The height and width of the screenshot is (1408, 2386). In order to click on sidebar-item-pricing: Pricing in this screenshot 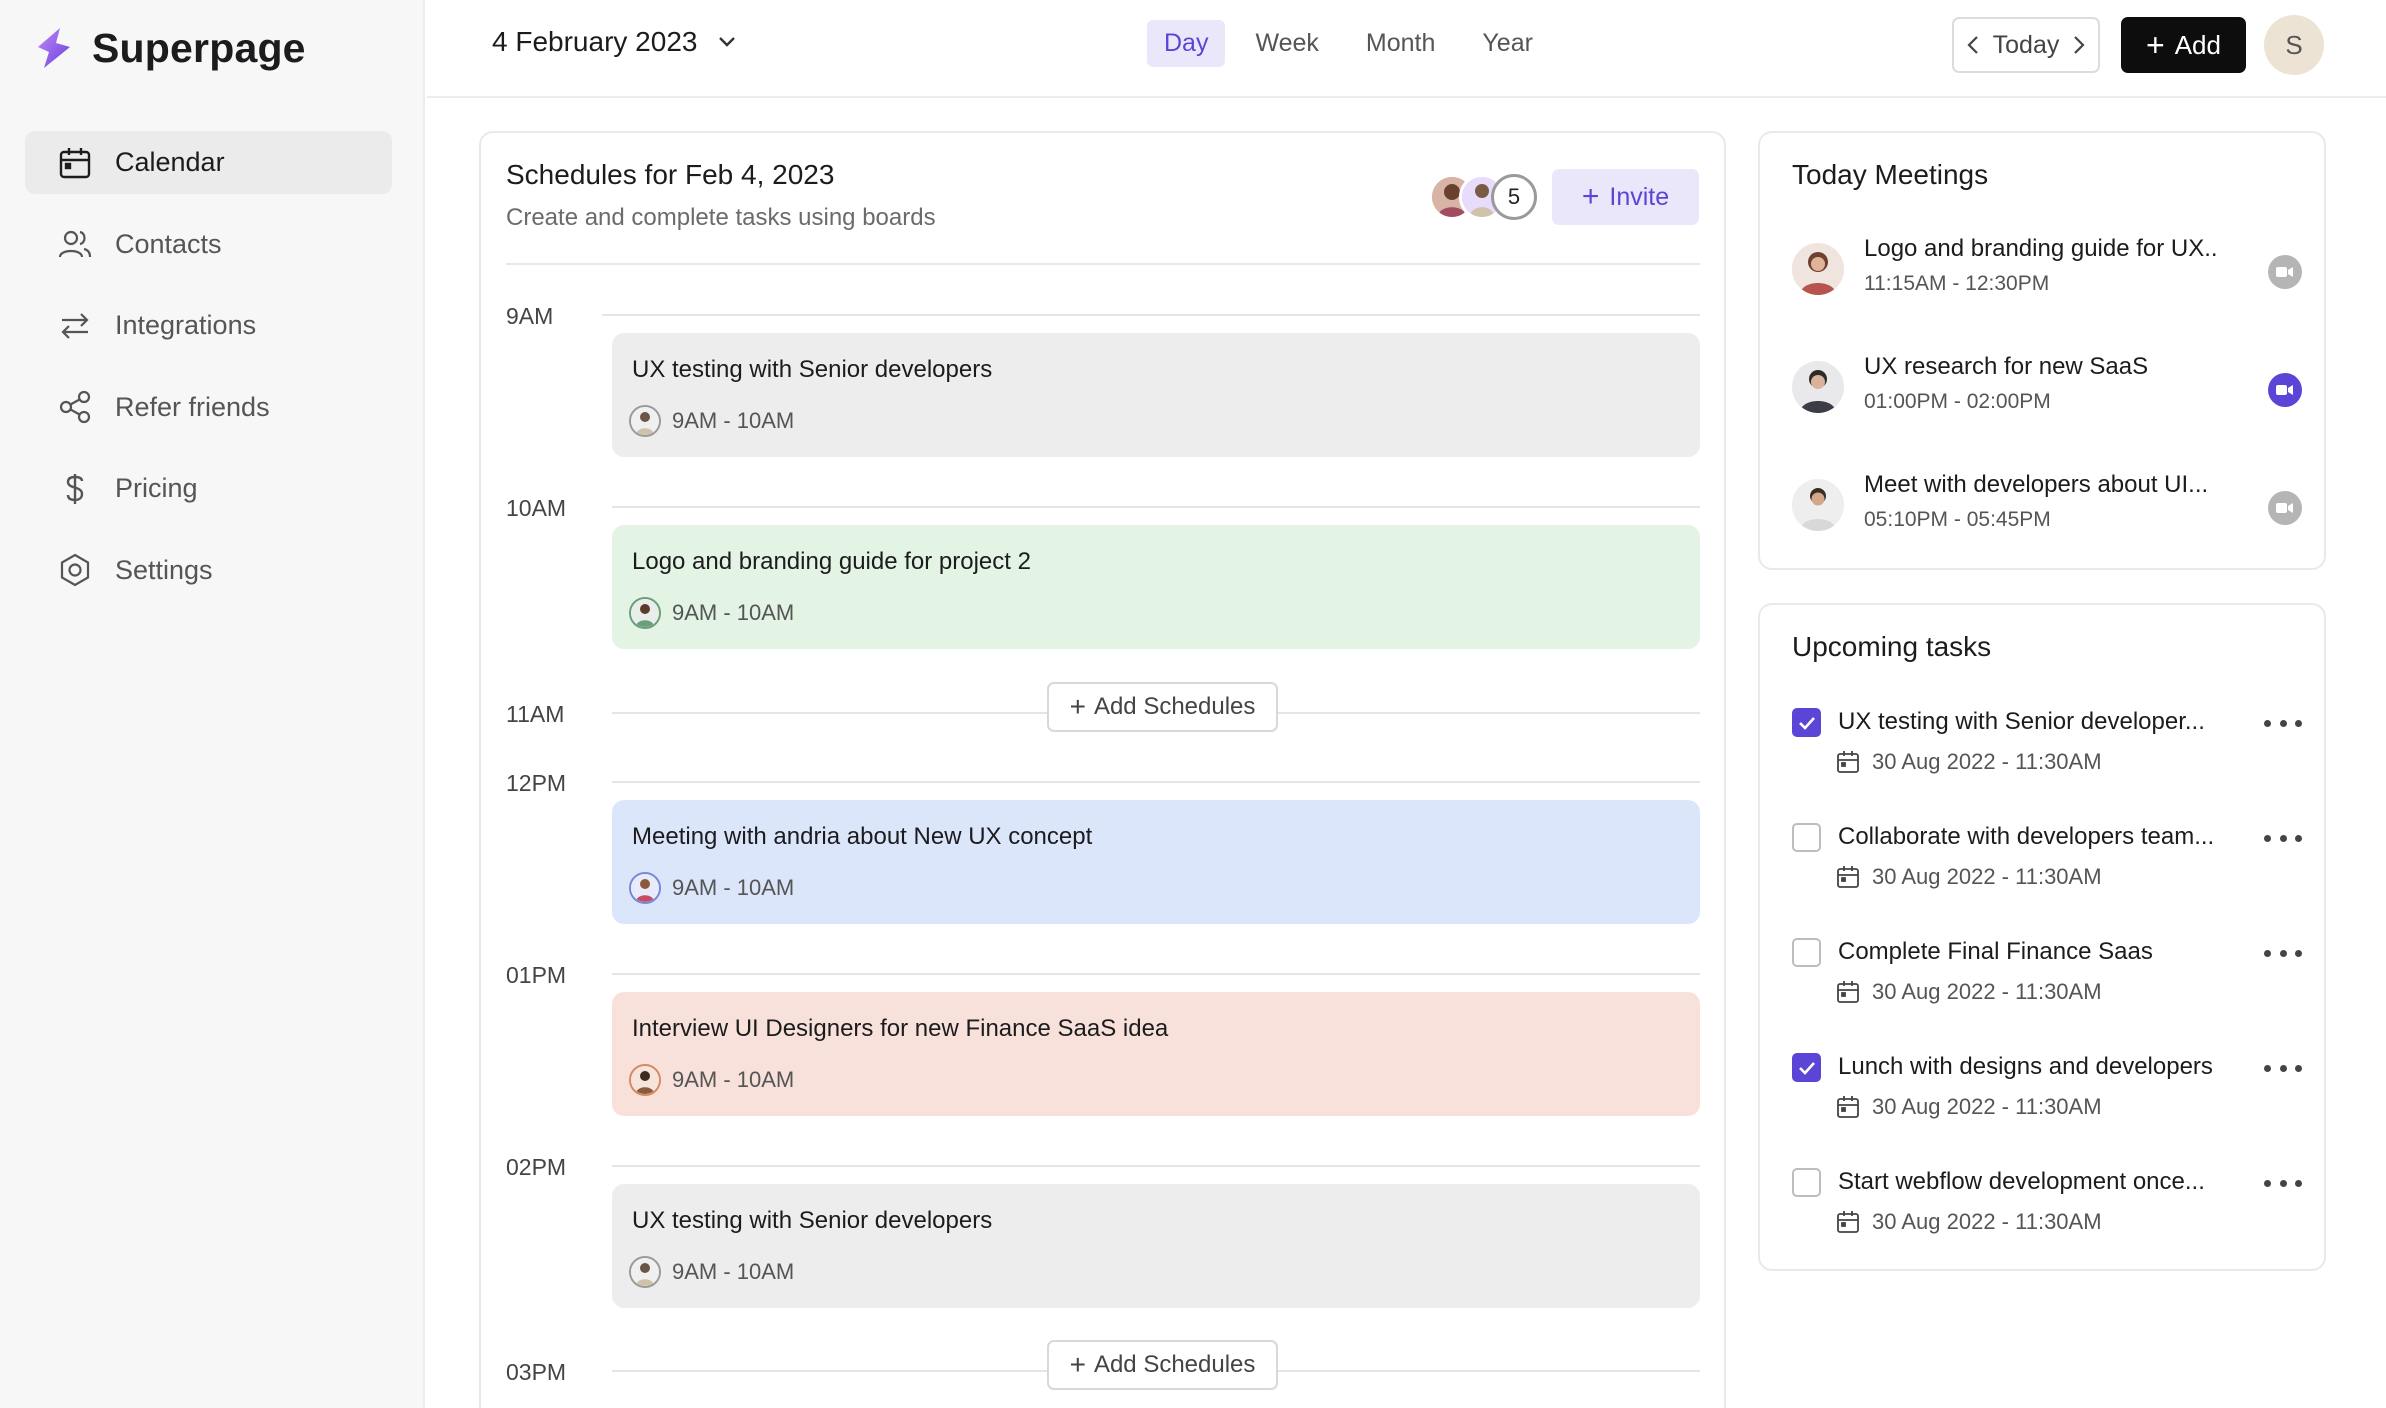, I will do `click(208, 488)`.